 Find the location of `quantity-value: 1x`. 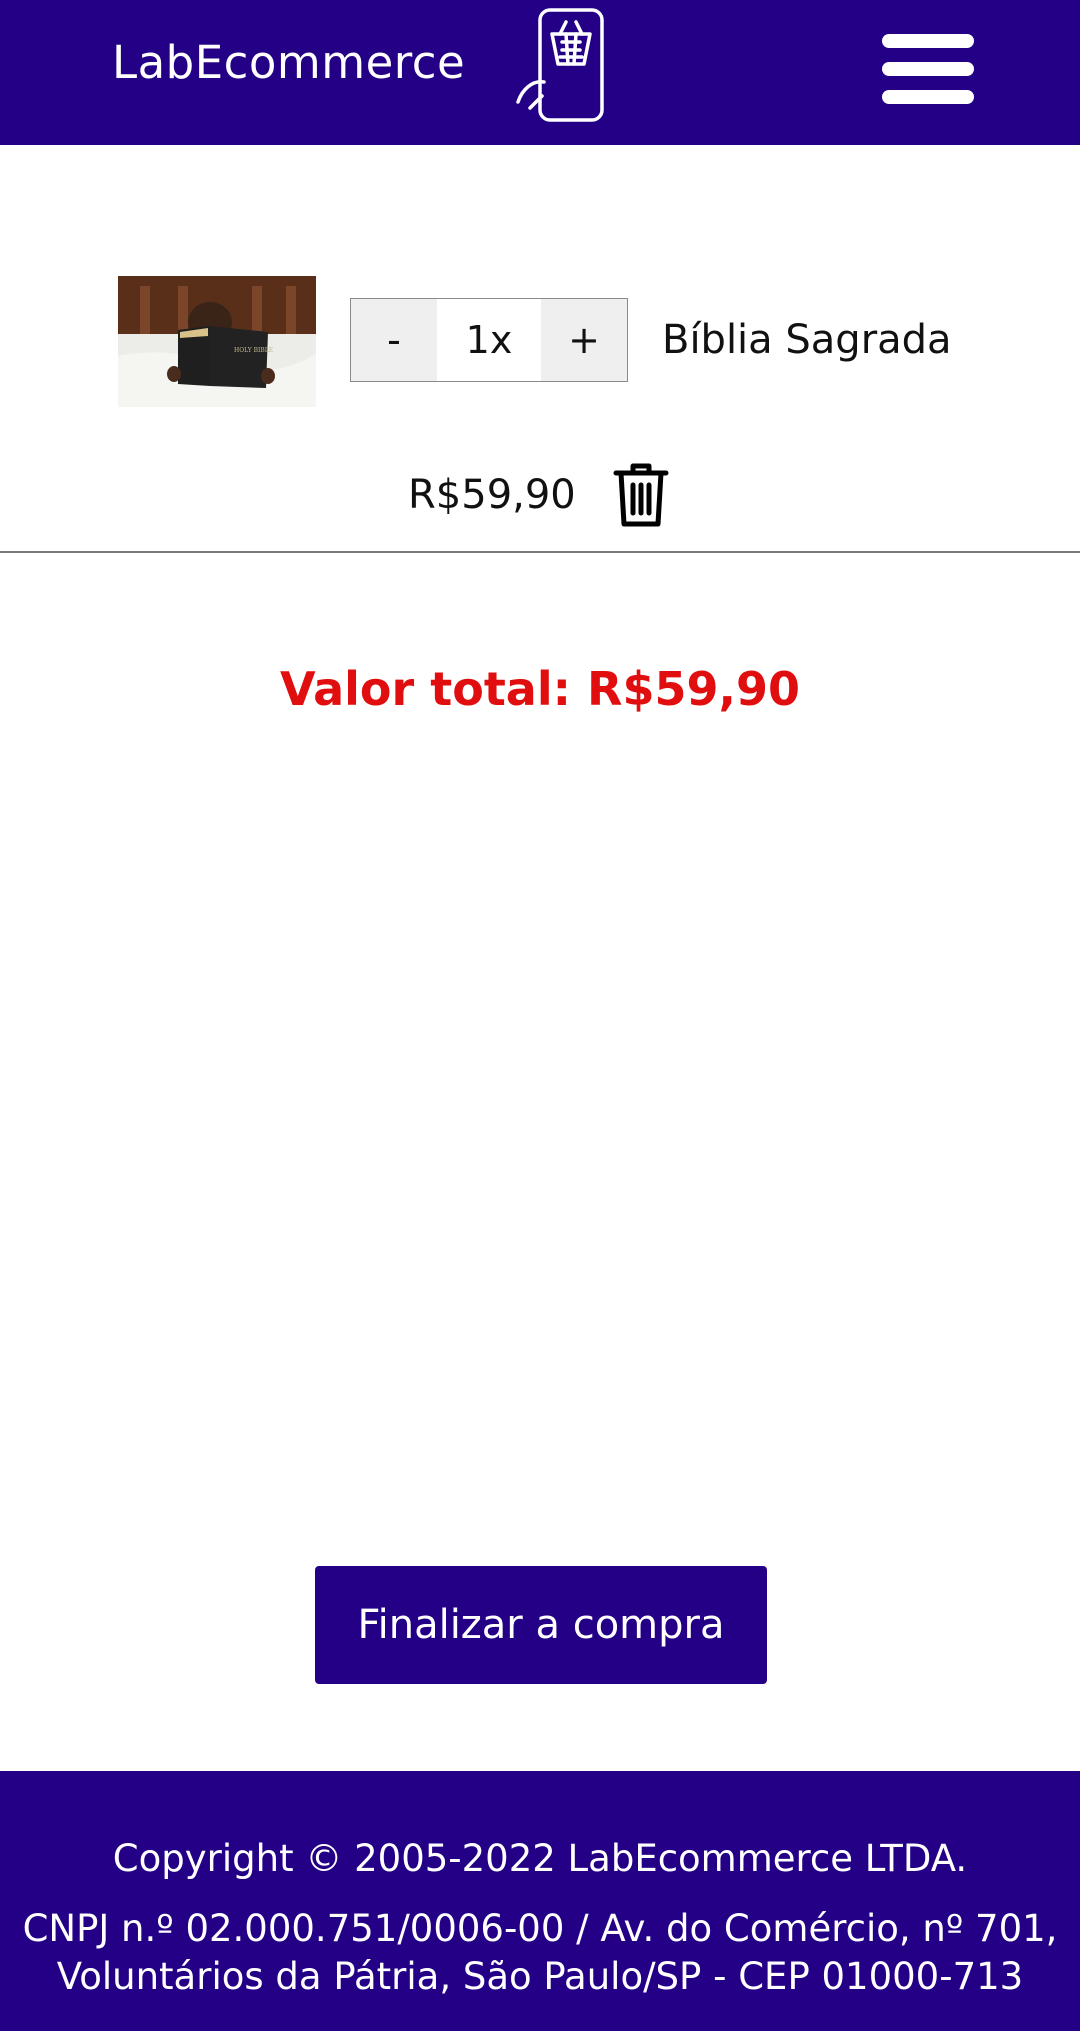

quantity-value: 1x is located at coordinates (489, 340).